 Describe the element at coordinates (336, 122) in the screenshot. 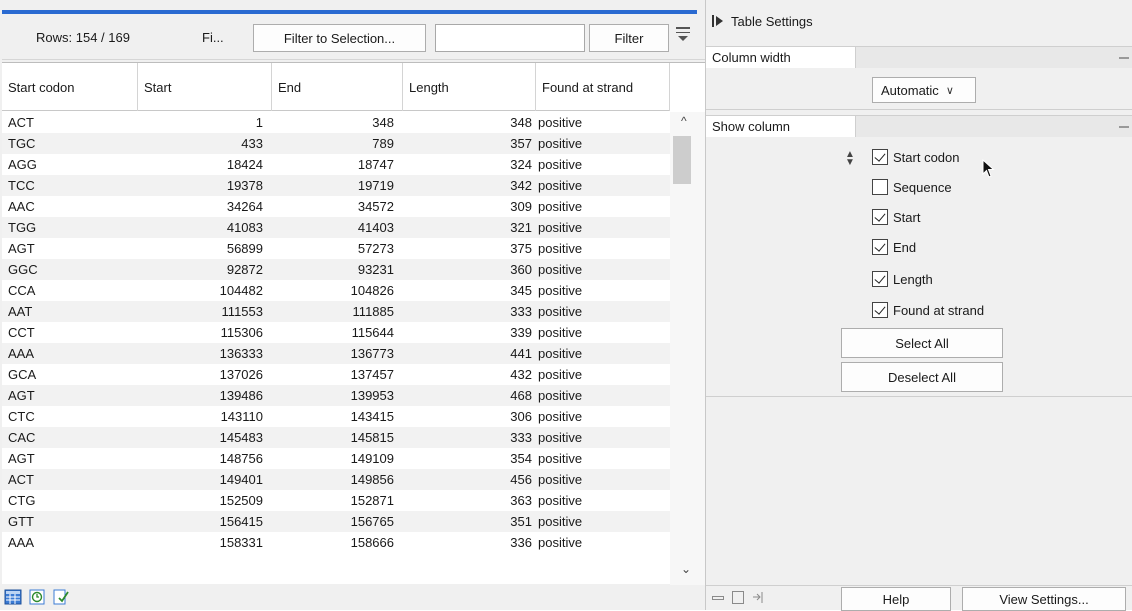

I see `table-row: ACT 1 348 348 positive` at that location.